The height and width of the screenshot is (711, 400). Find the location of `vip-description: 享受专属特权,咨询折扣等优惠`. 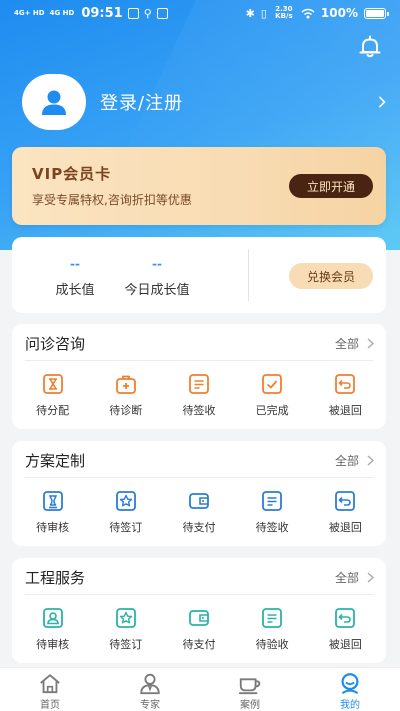

vip-description: 享受专属特权,咨询折扣等优惠 is located at coordinates (112, 200).